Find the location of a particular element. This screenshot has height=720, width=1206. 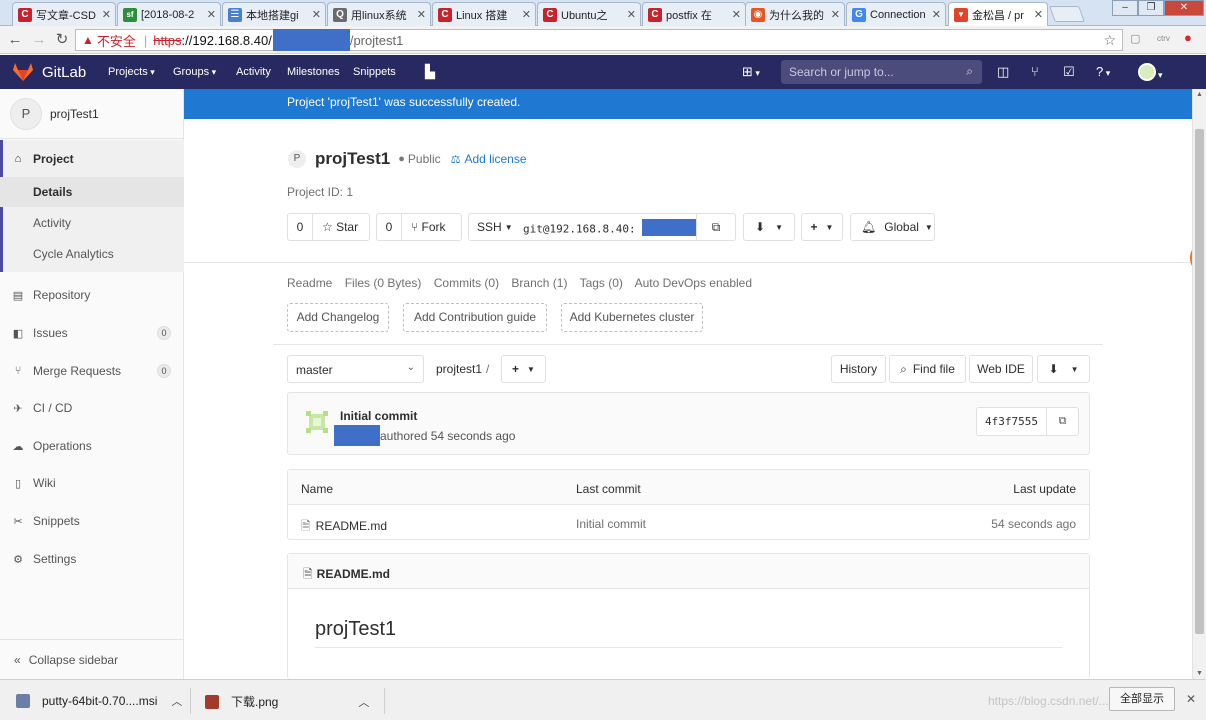

add-kubernetes-button: Add Kubernetes cluster is located at coordinates (632, 317).